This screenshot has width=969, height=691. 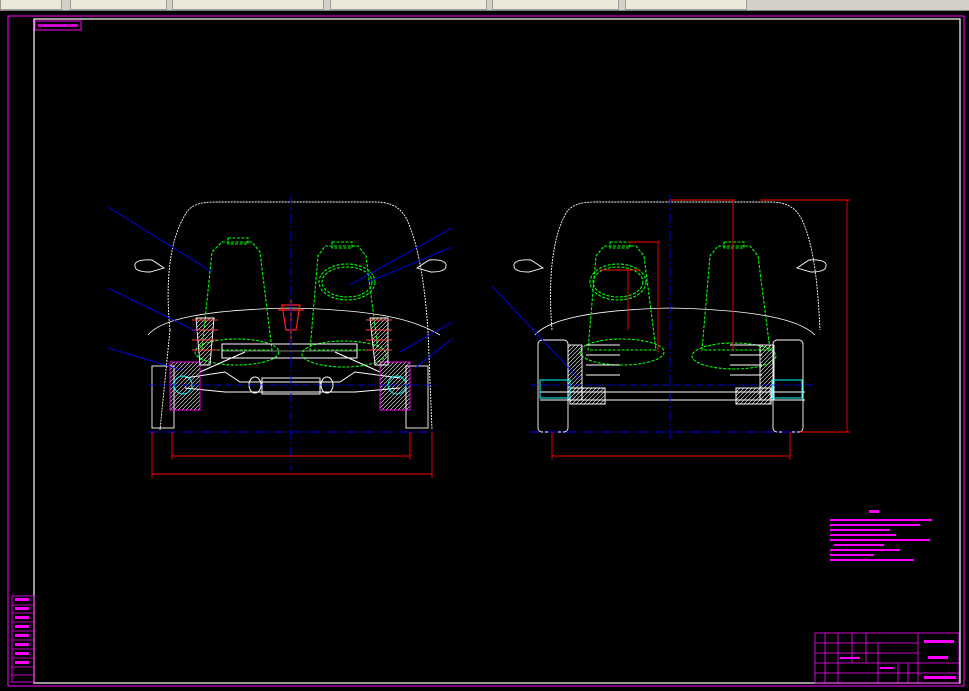 What do you see at coordinates (887, 658) in the screenshot?
I see `title-block` at bounding box center [887, 658].